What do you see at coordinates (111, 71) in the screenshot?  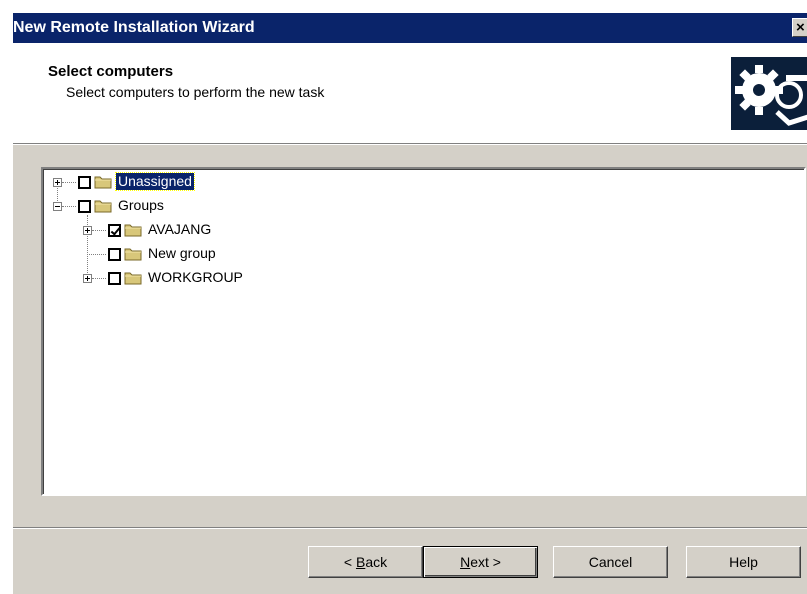 I see `page-title: Select computers` at bounding box center [111, 71].